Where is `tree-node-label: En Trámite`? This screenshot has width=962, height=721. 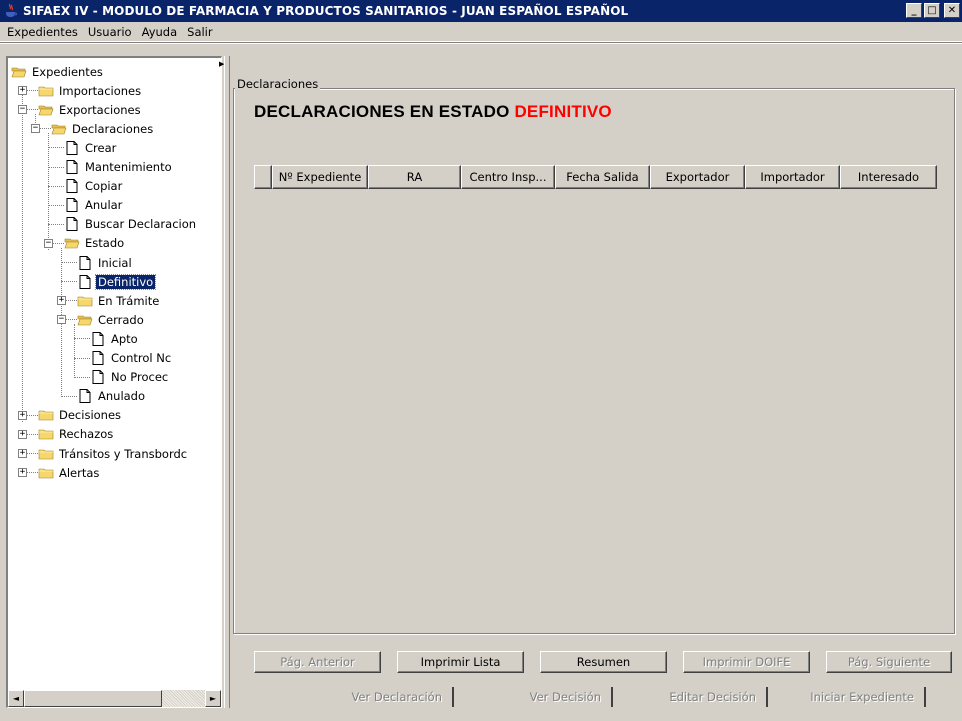
tree-node-label: En Trámite is located at coordinates (129, 300).